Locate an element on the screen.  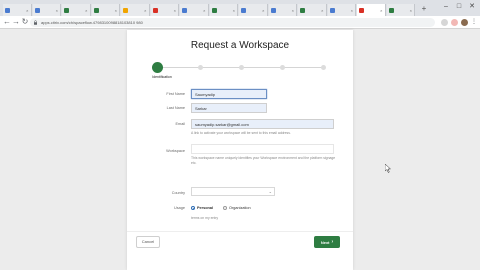
usage-helper-text: terms on my entry is located at coordinates (205, 218).